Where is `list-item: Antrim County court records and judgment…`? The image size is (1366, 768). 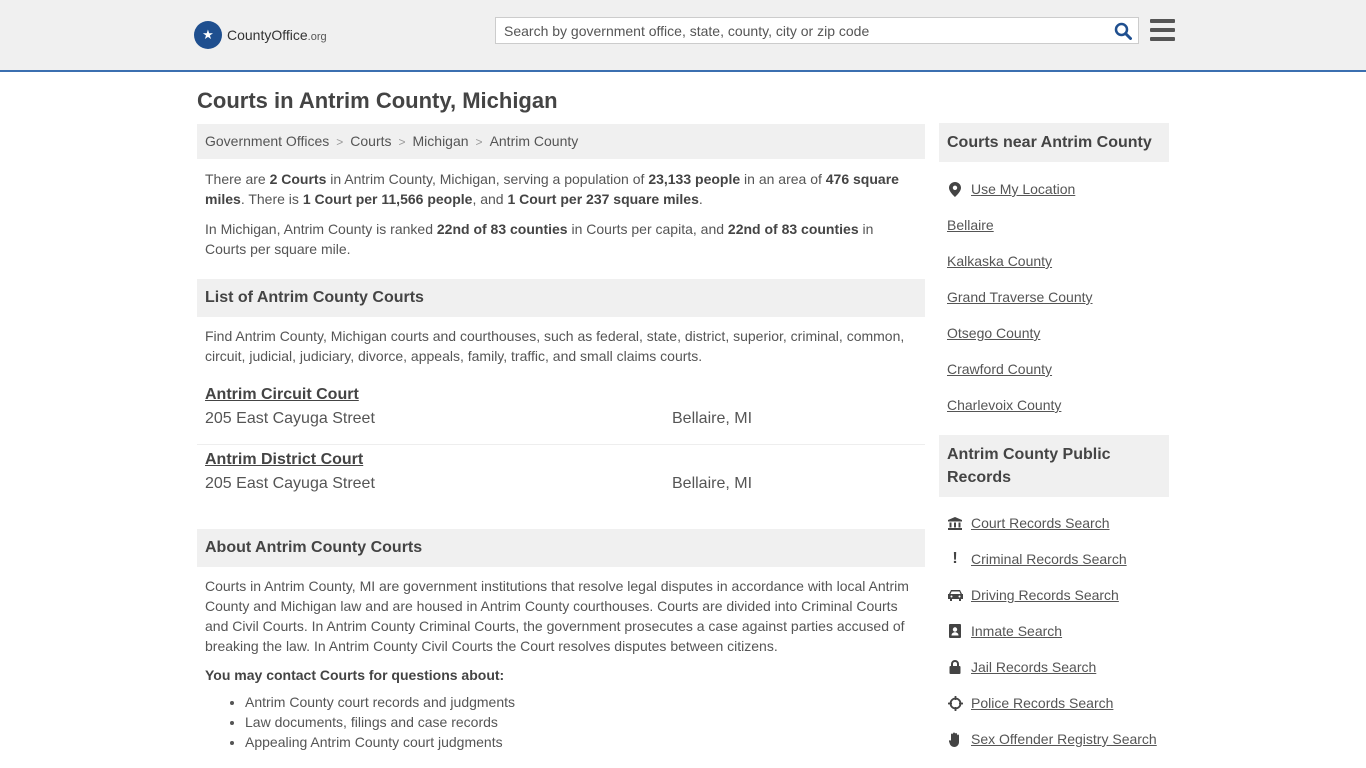
list-item: Antrim County court records and judgment… is located at coordinates (585, 702).